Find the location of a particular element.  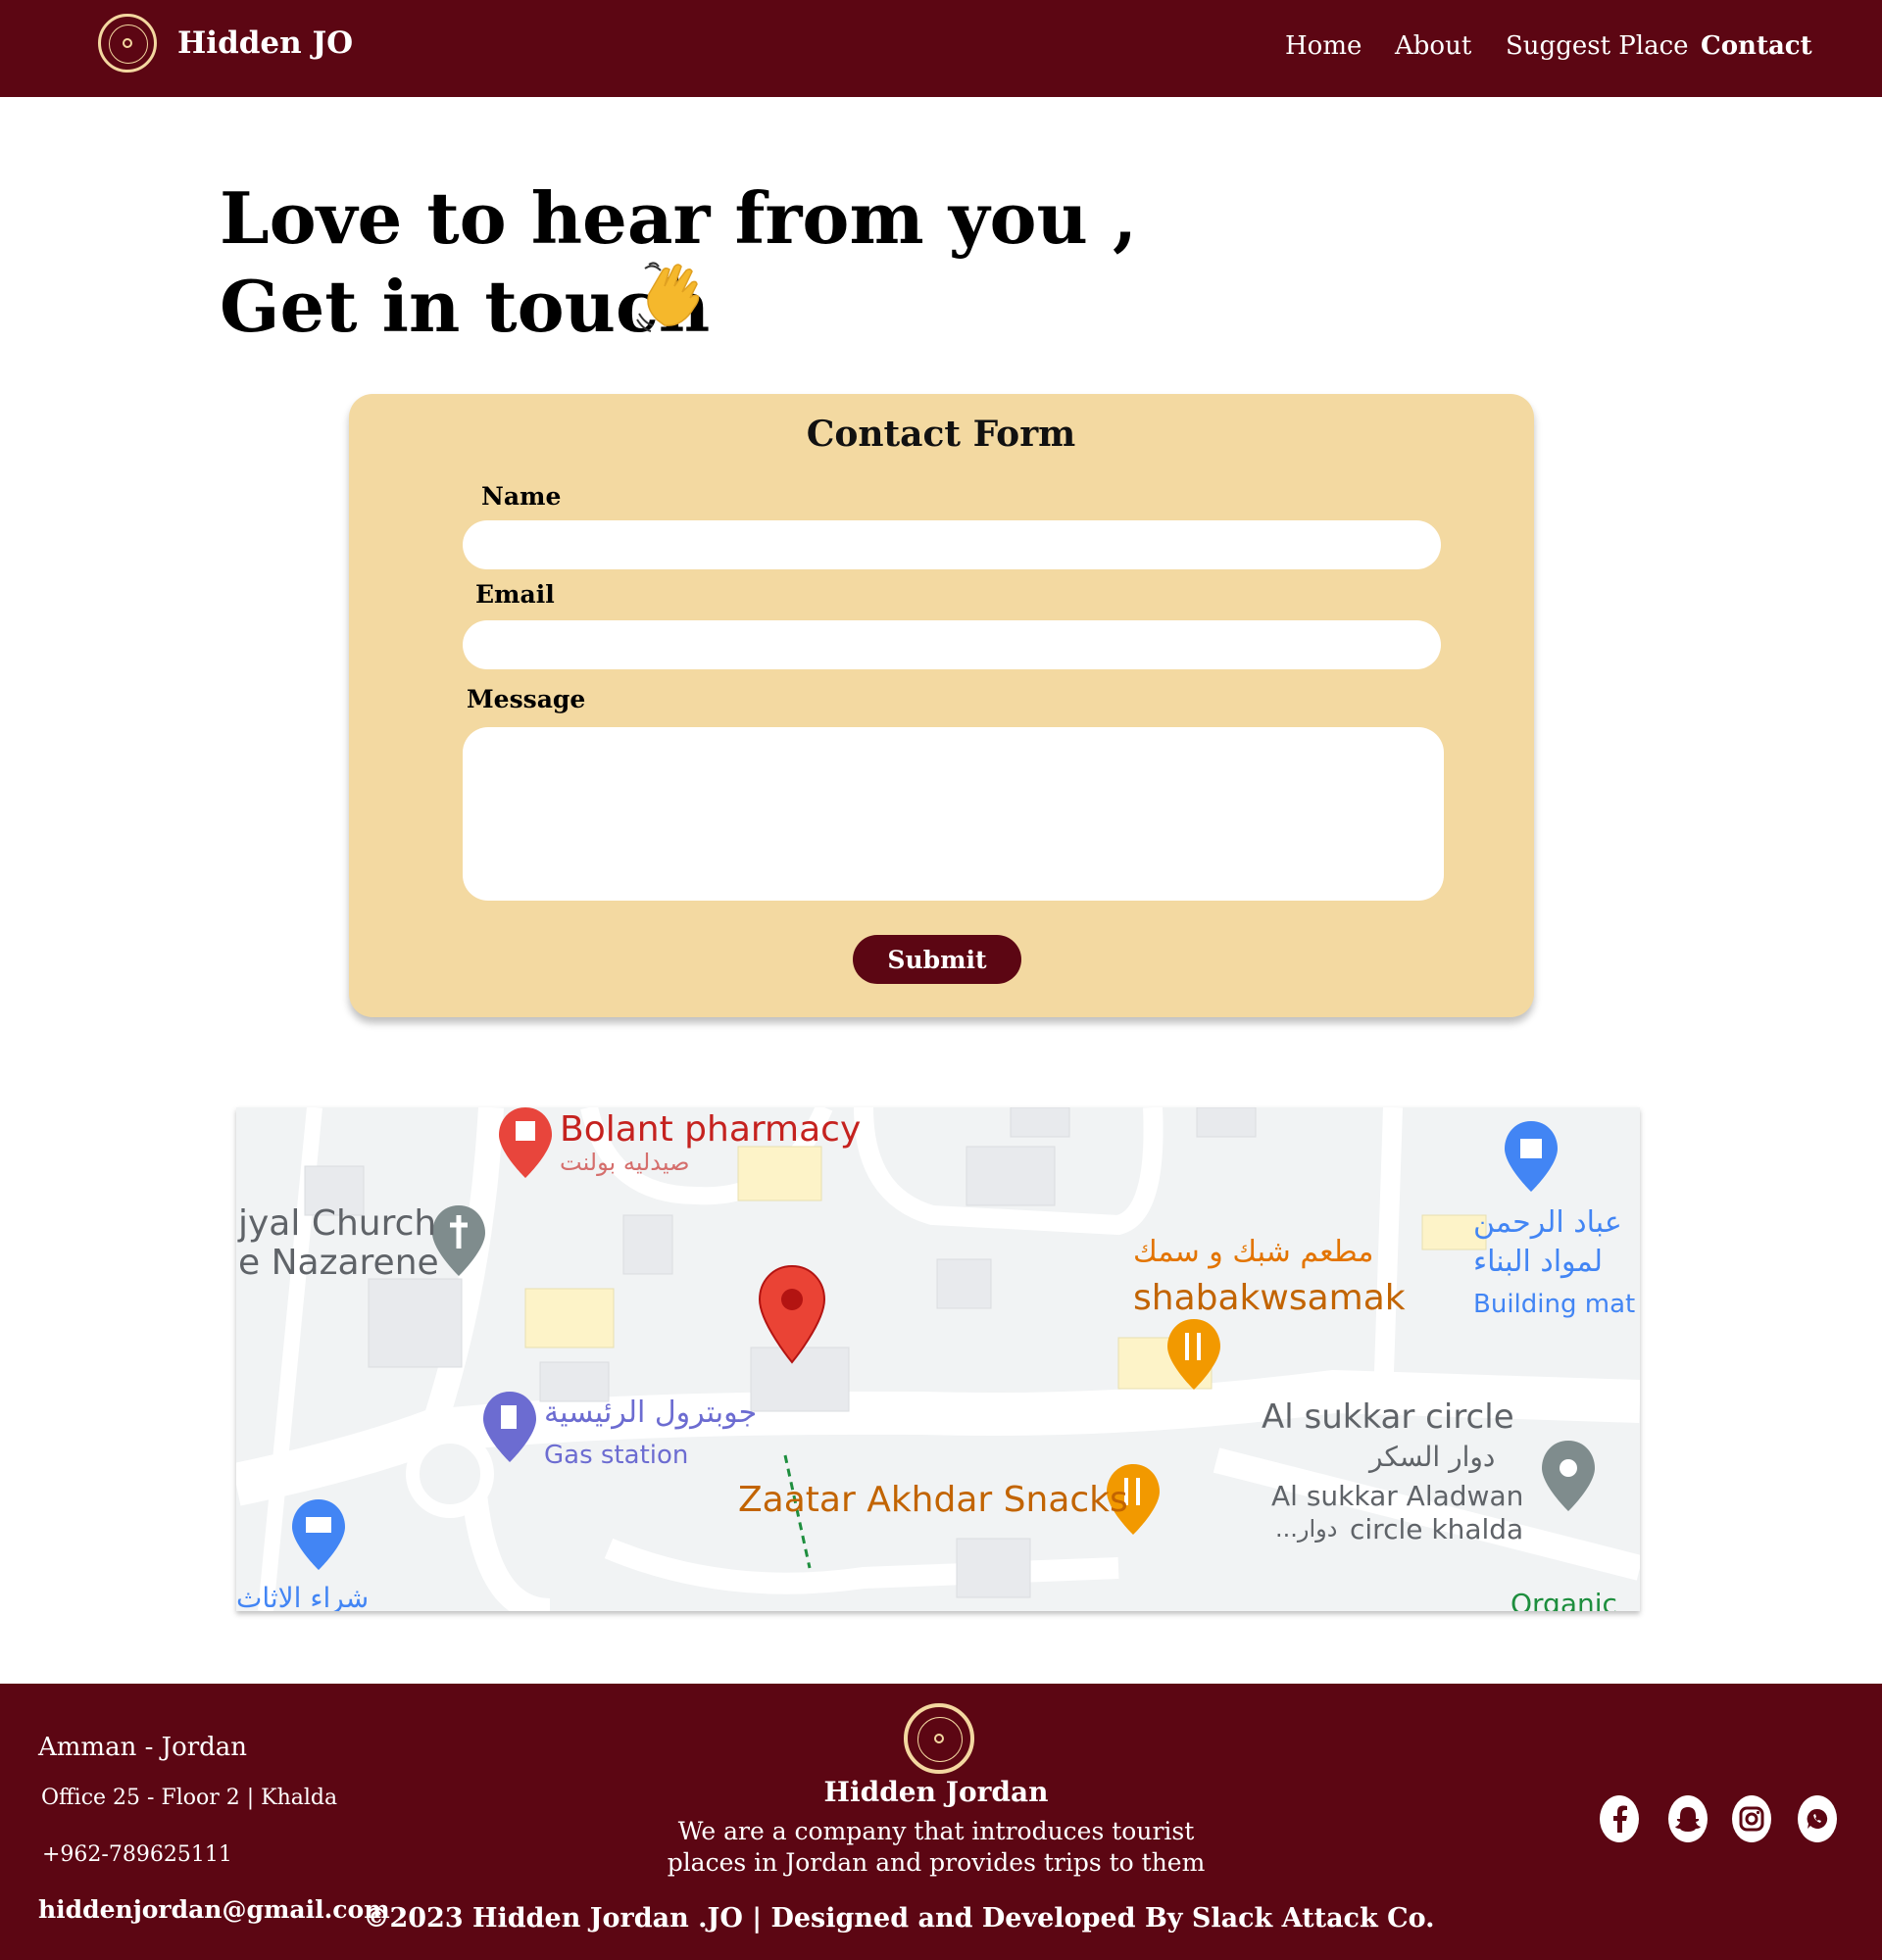

map-label-shop-ar: شراء الاثاث is located at coordinates (303, 1596).